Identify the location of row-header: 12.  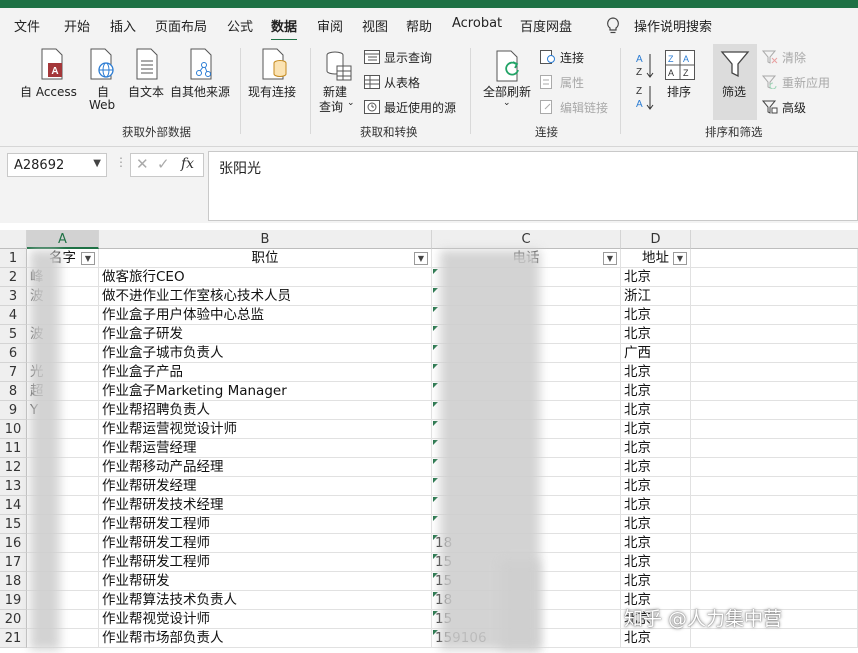
(13, 467).